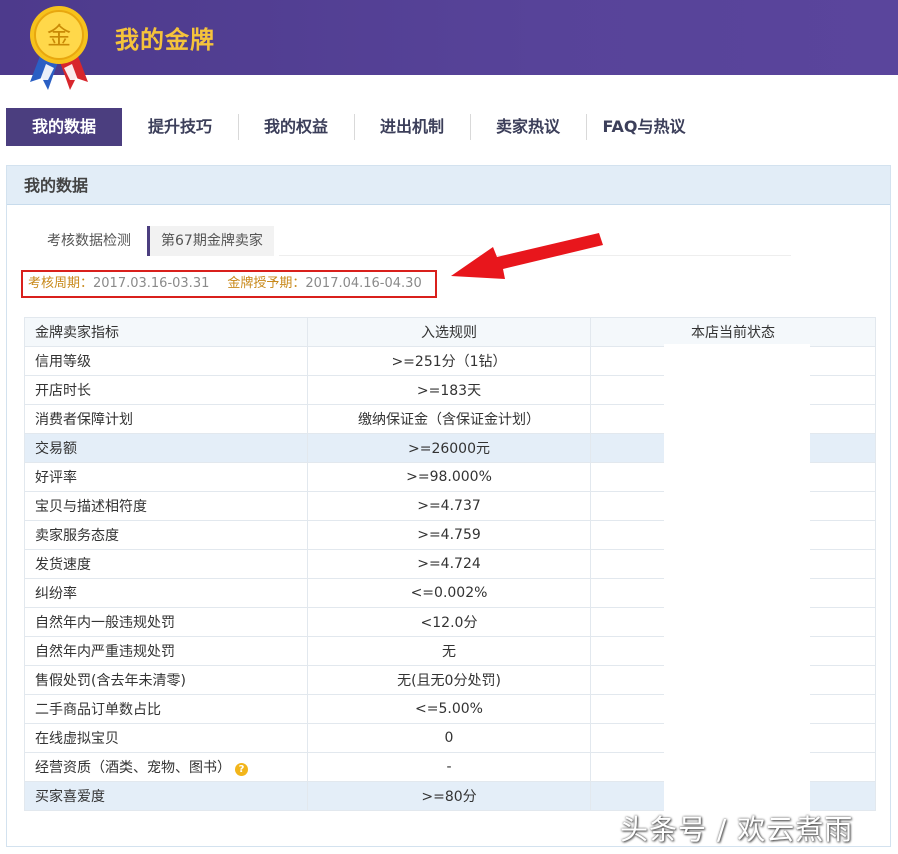  Describe the element at coordinates (133, 768) in the screenshot. I see `indicator-label: 经营资质（酒类、宠物、图书）` at that location.